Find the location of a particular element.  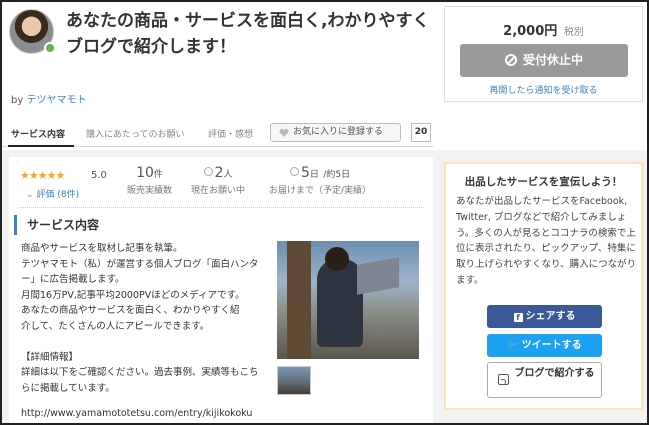

tab-reviews: 評価・感想 is located at coordinates (230, 133).